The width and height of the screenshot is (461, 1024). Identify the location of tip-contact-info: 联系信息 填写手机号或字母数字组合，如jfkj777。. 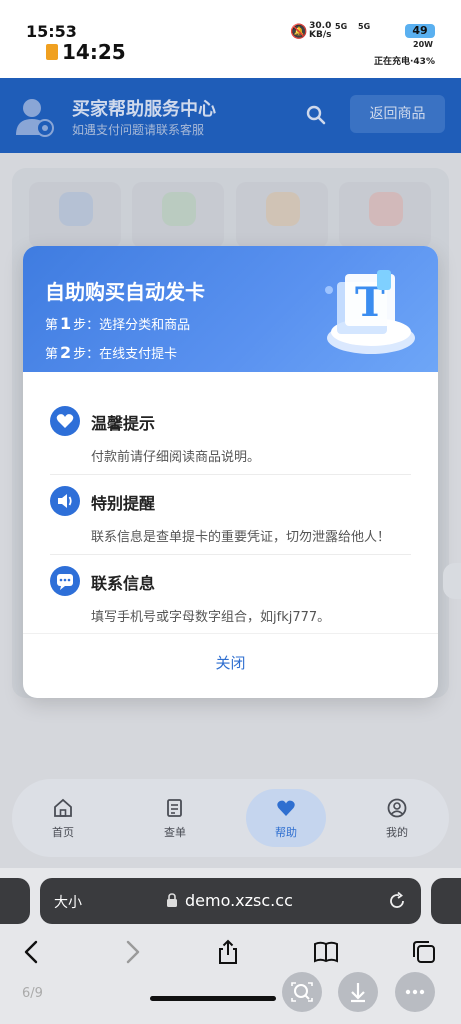
(230, 596).